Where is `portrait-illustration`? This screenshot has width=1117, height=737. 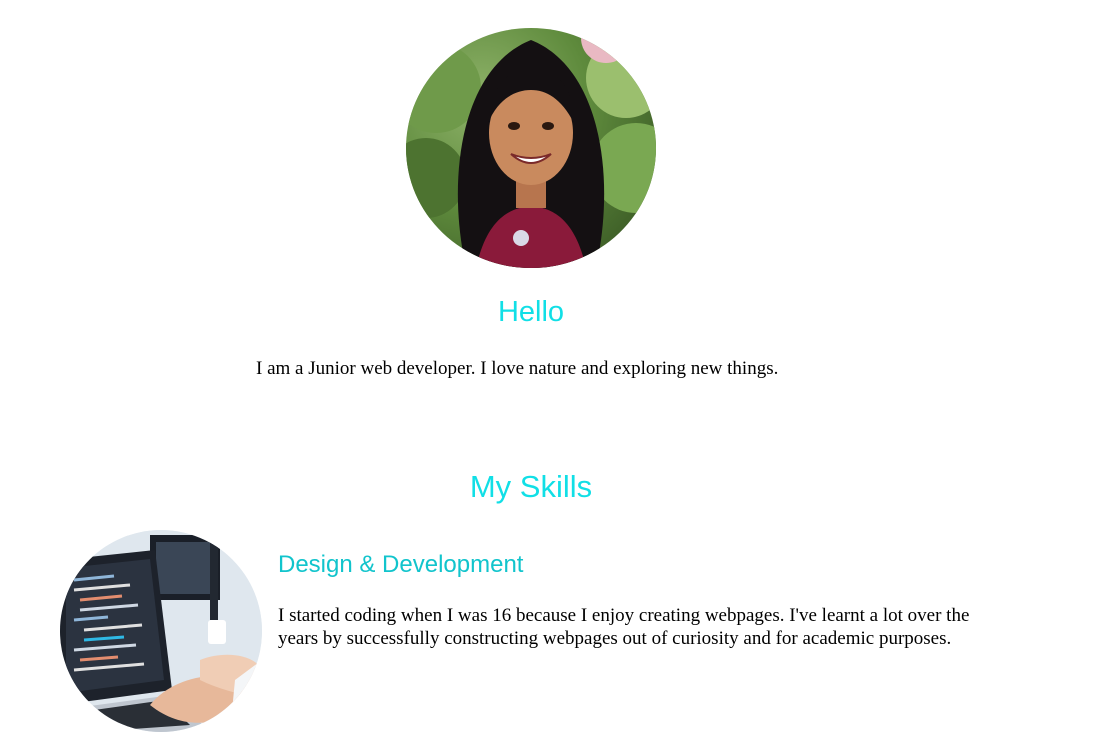
portrait-illustration is located at coordinates (531, 148).